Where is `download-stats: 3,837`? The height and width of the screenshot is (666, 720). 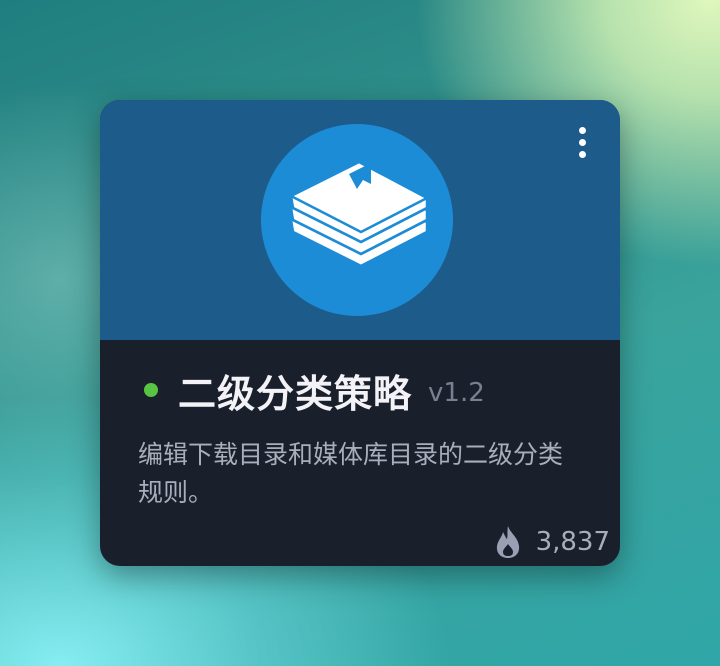
download-stats: 3,837 is located at coordinates (552, 542).